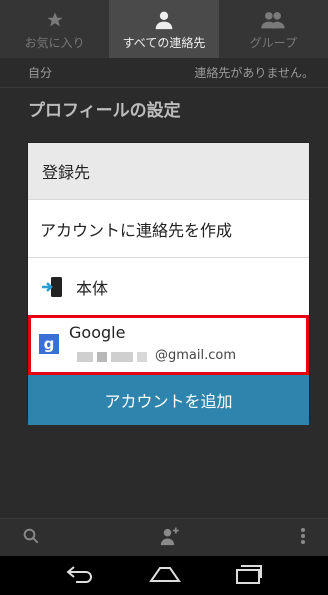  I want to click on tab-all-contacts-label: すべての連絡先, so click(164, 43).